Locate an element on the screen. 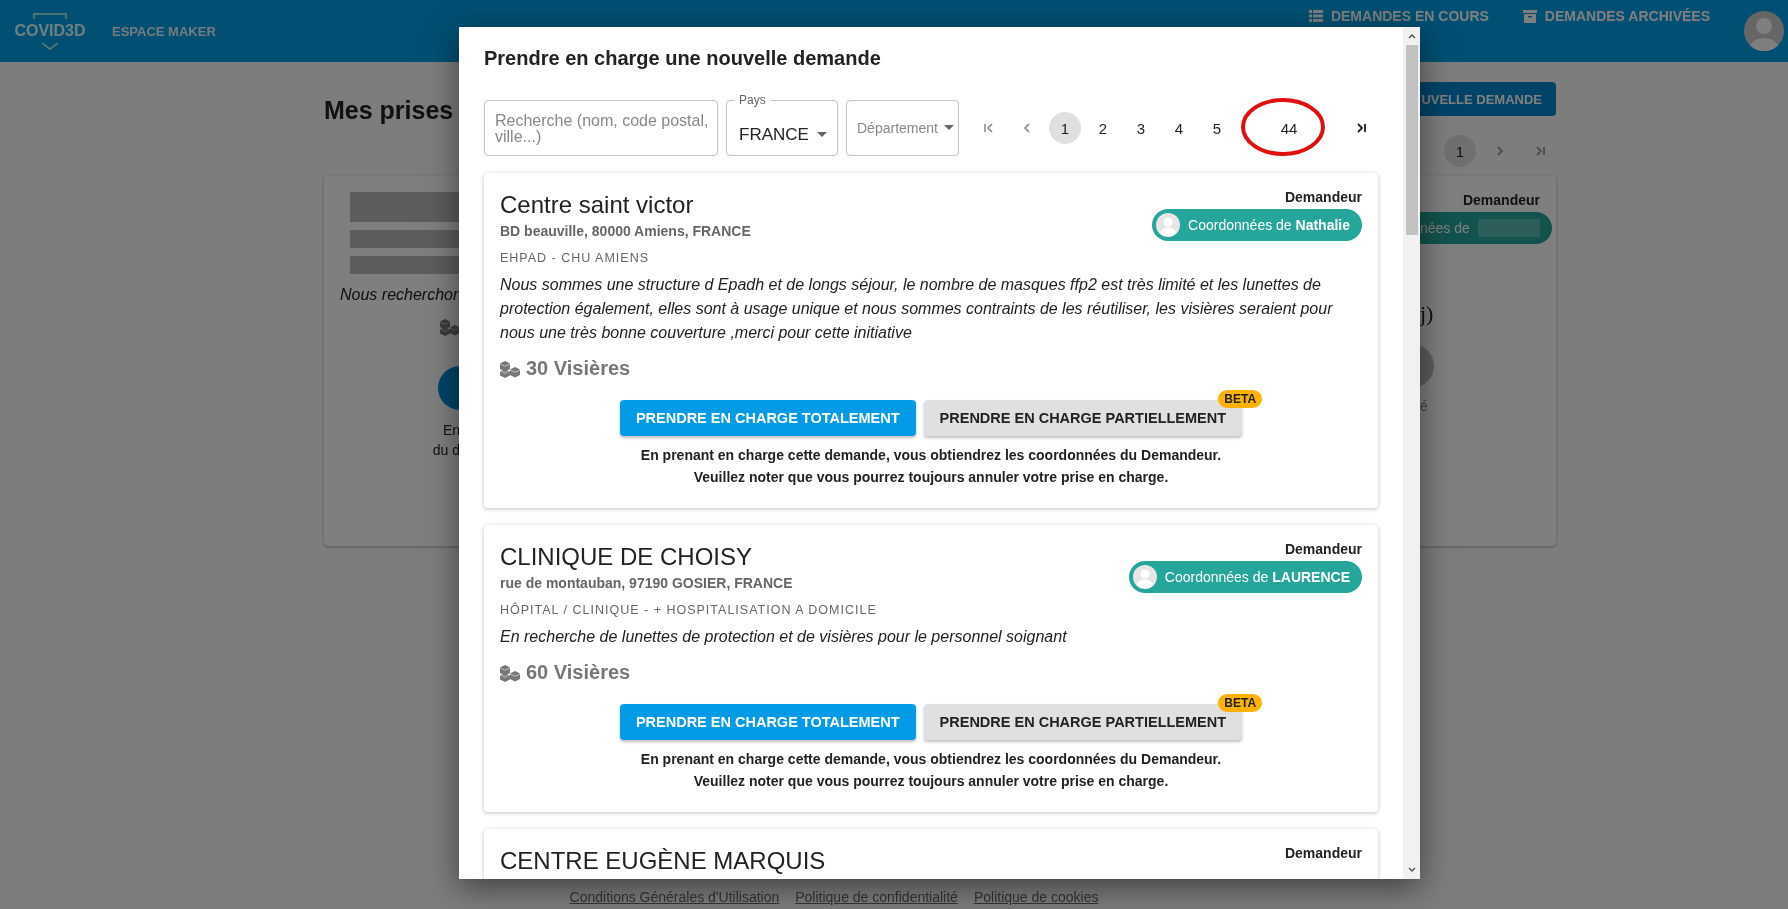  facility-address: BD beauville, 80000 Amiens, FRANCE is located at coordinates (625, 231).